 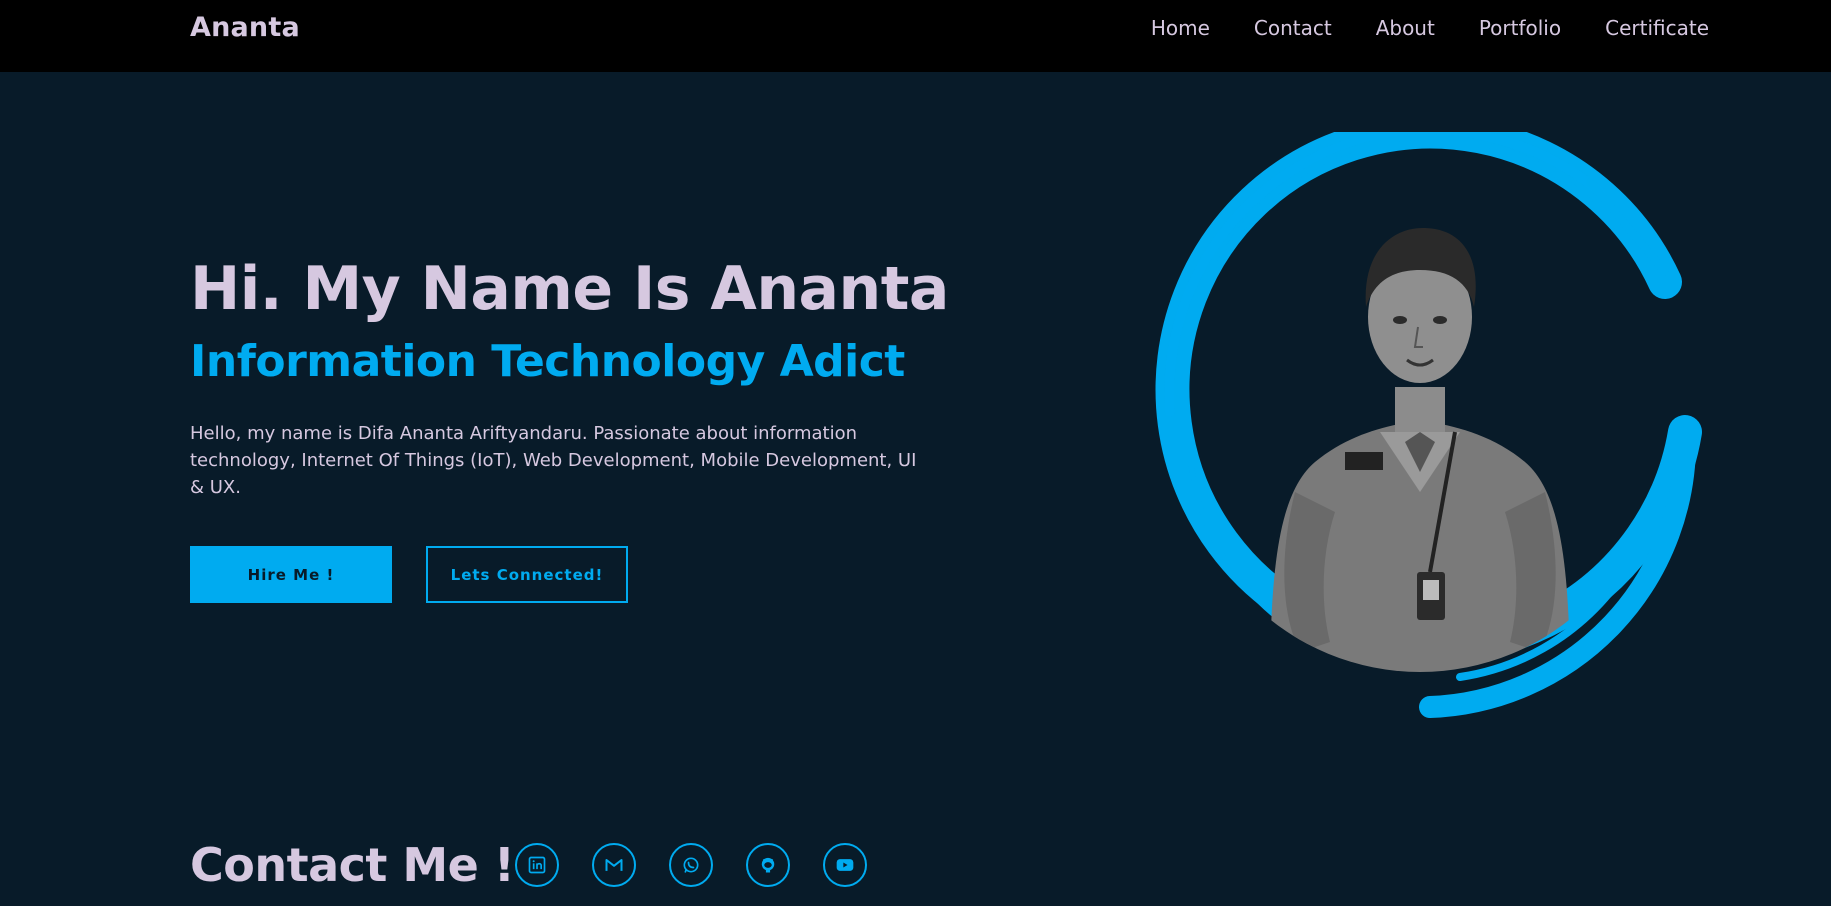 What do you see at coordinates (291, 574) in the screenshot?
I see `hire-me-button: Hire Me !` at bounding box center [291, 574].